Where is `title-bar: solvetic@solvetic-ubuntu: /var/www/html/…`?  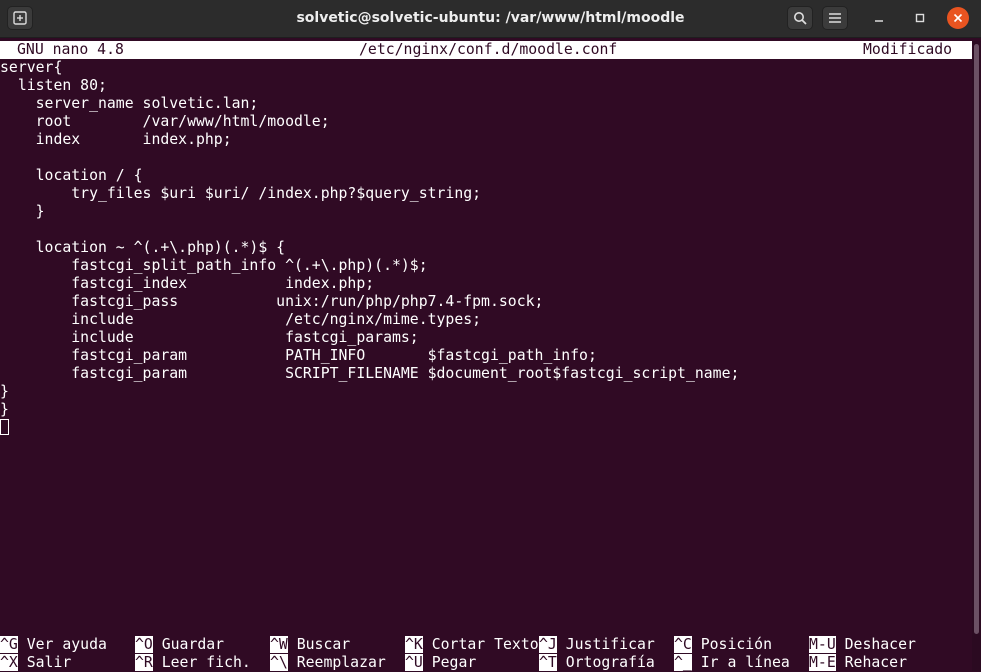 title-bar: solvetic@solvetic-ubuntu: /var/www/html/… is located at coordinates (490, 19).